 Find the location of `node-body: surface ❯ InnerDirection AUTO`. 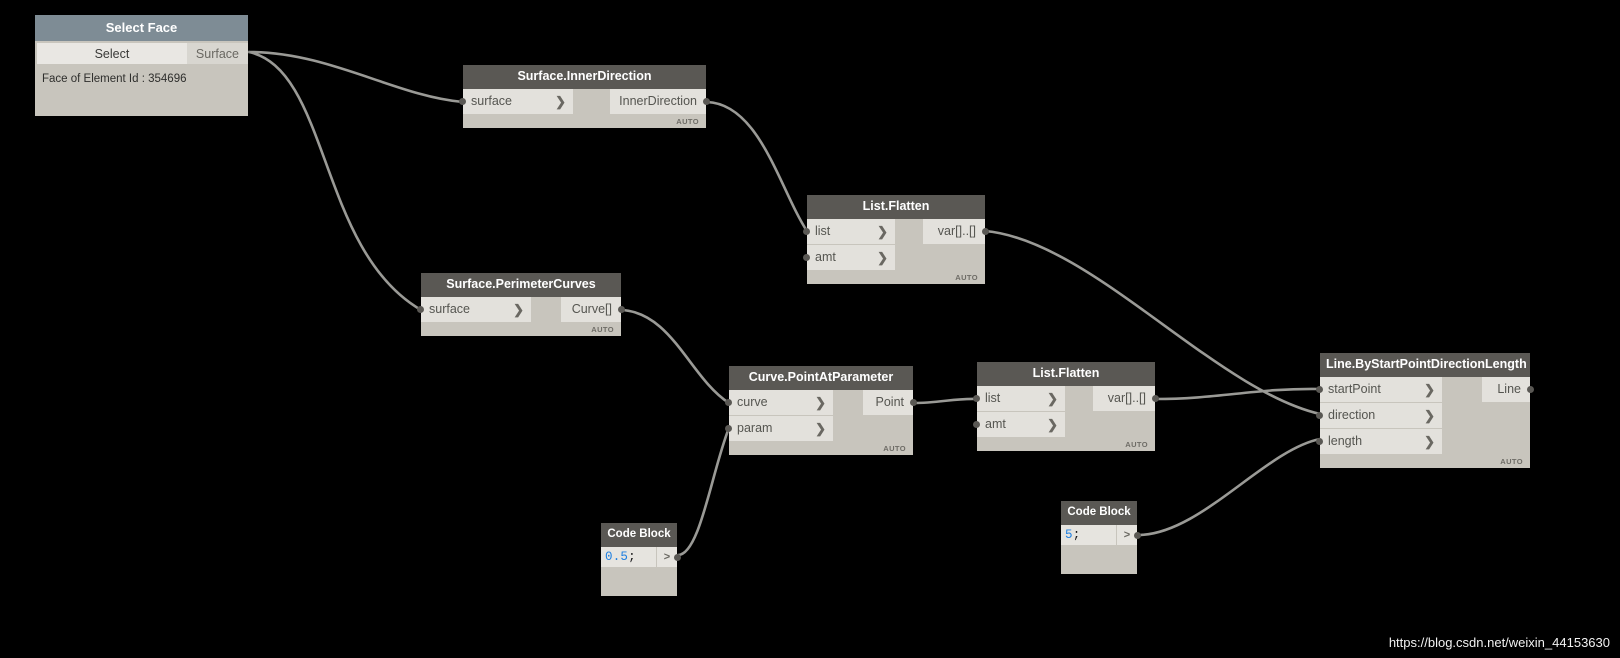

node-body: surface ❯ InnerDirection AUTO is located at coordinates (584, 108).